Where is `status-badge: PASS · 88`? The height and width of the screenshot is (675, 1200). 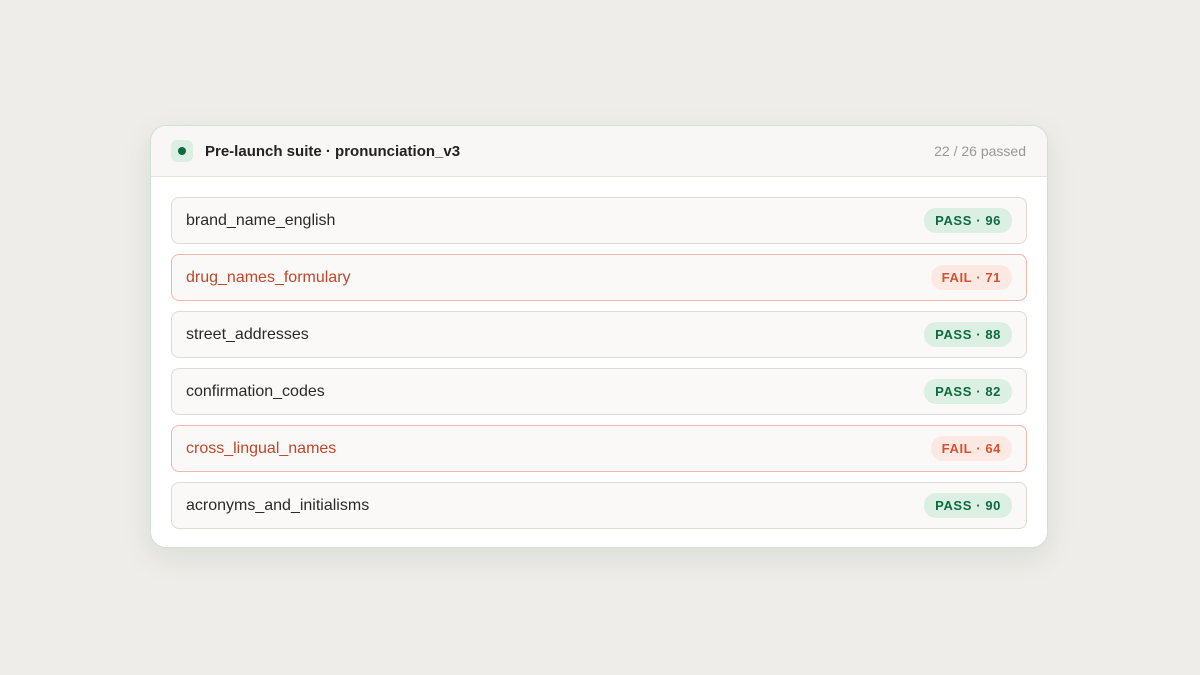 status-badge: PASS · 88 is located at coordinates (968, 334).